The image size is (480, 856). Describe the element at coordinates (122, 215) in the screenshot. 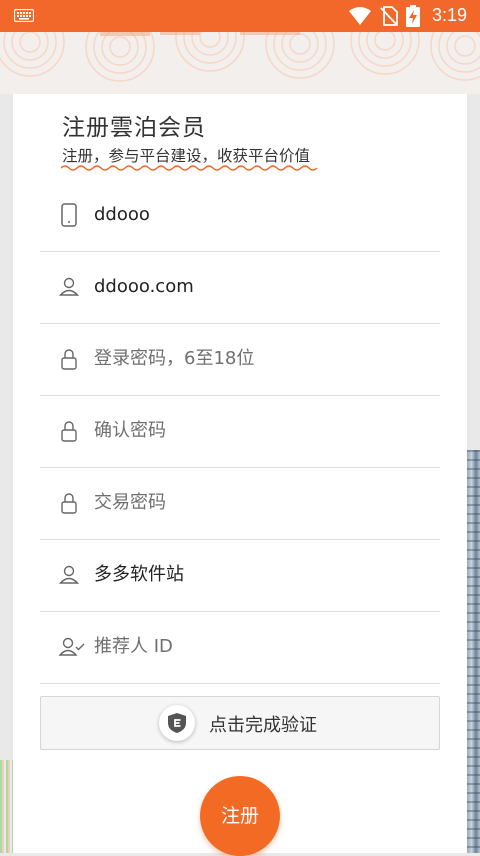

I see `phone-input: ddooo` at that location.